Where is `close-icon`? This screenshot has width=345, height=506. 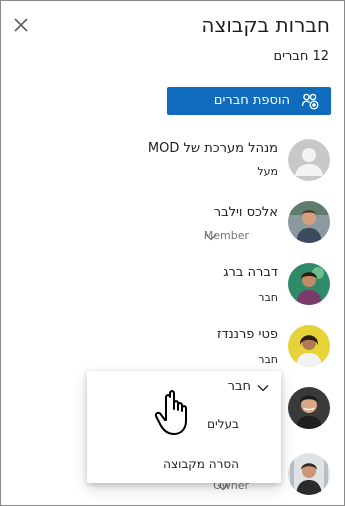
close-icon is located at coordinates (21, 25).